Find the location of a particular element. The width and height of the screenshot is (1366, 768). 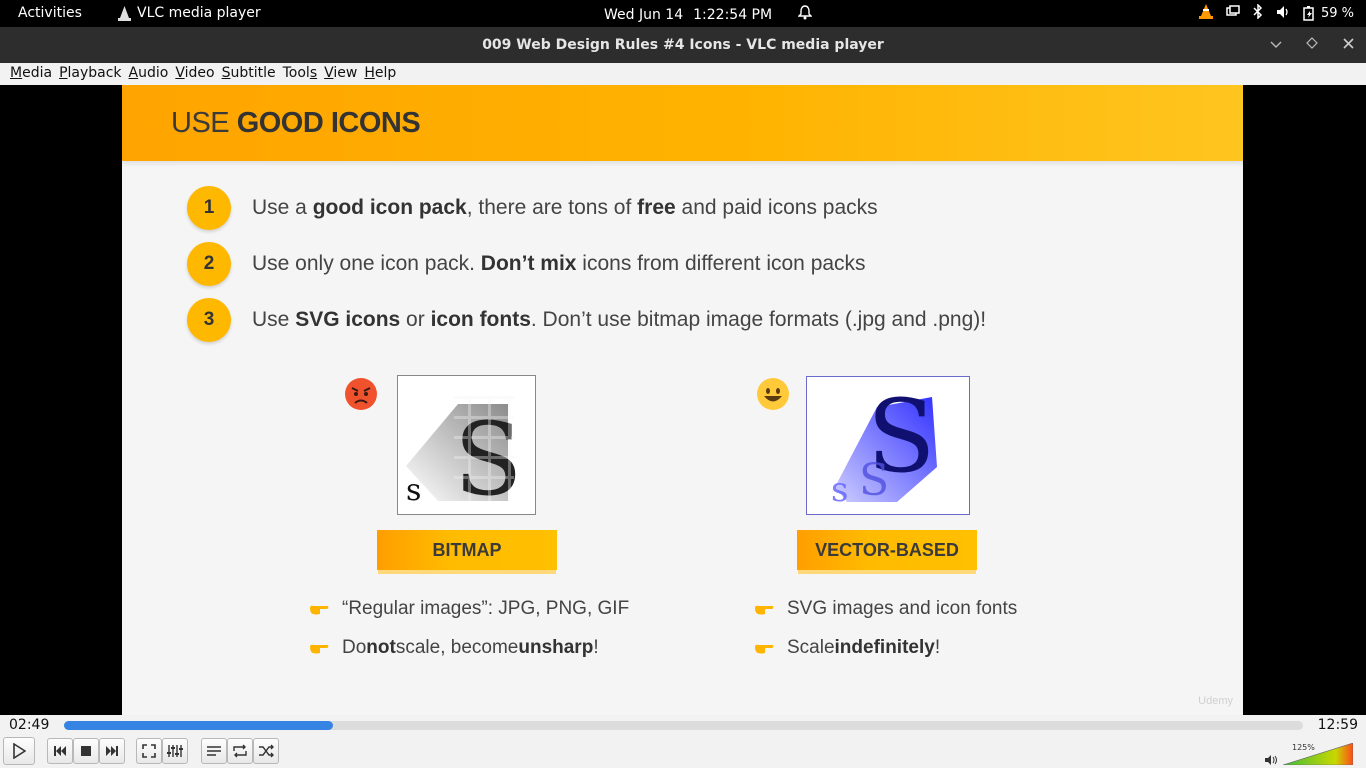

extended-settings-button is located at coordinates (175, 751).